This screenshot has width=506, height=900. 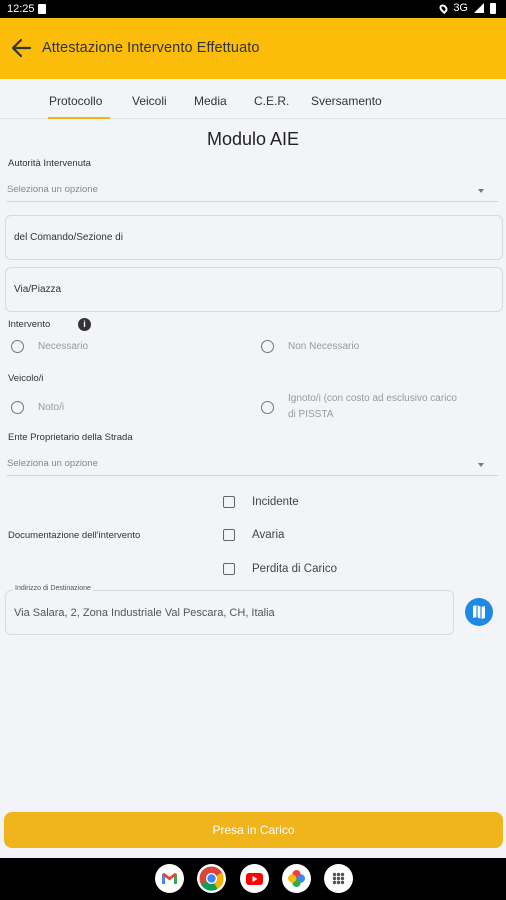 I want to click on destination-address-label: Indirizzo di Destinazione, so click(x=53, y=588).